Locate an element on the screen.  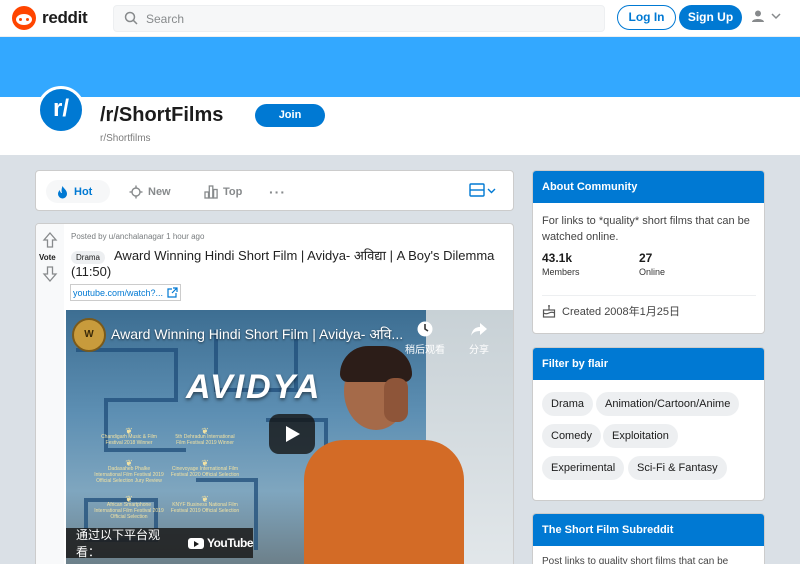
vote-label: Vote is located at coordinates (47, 257).